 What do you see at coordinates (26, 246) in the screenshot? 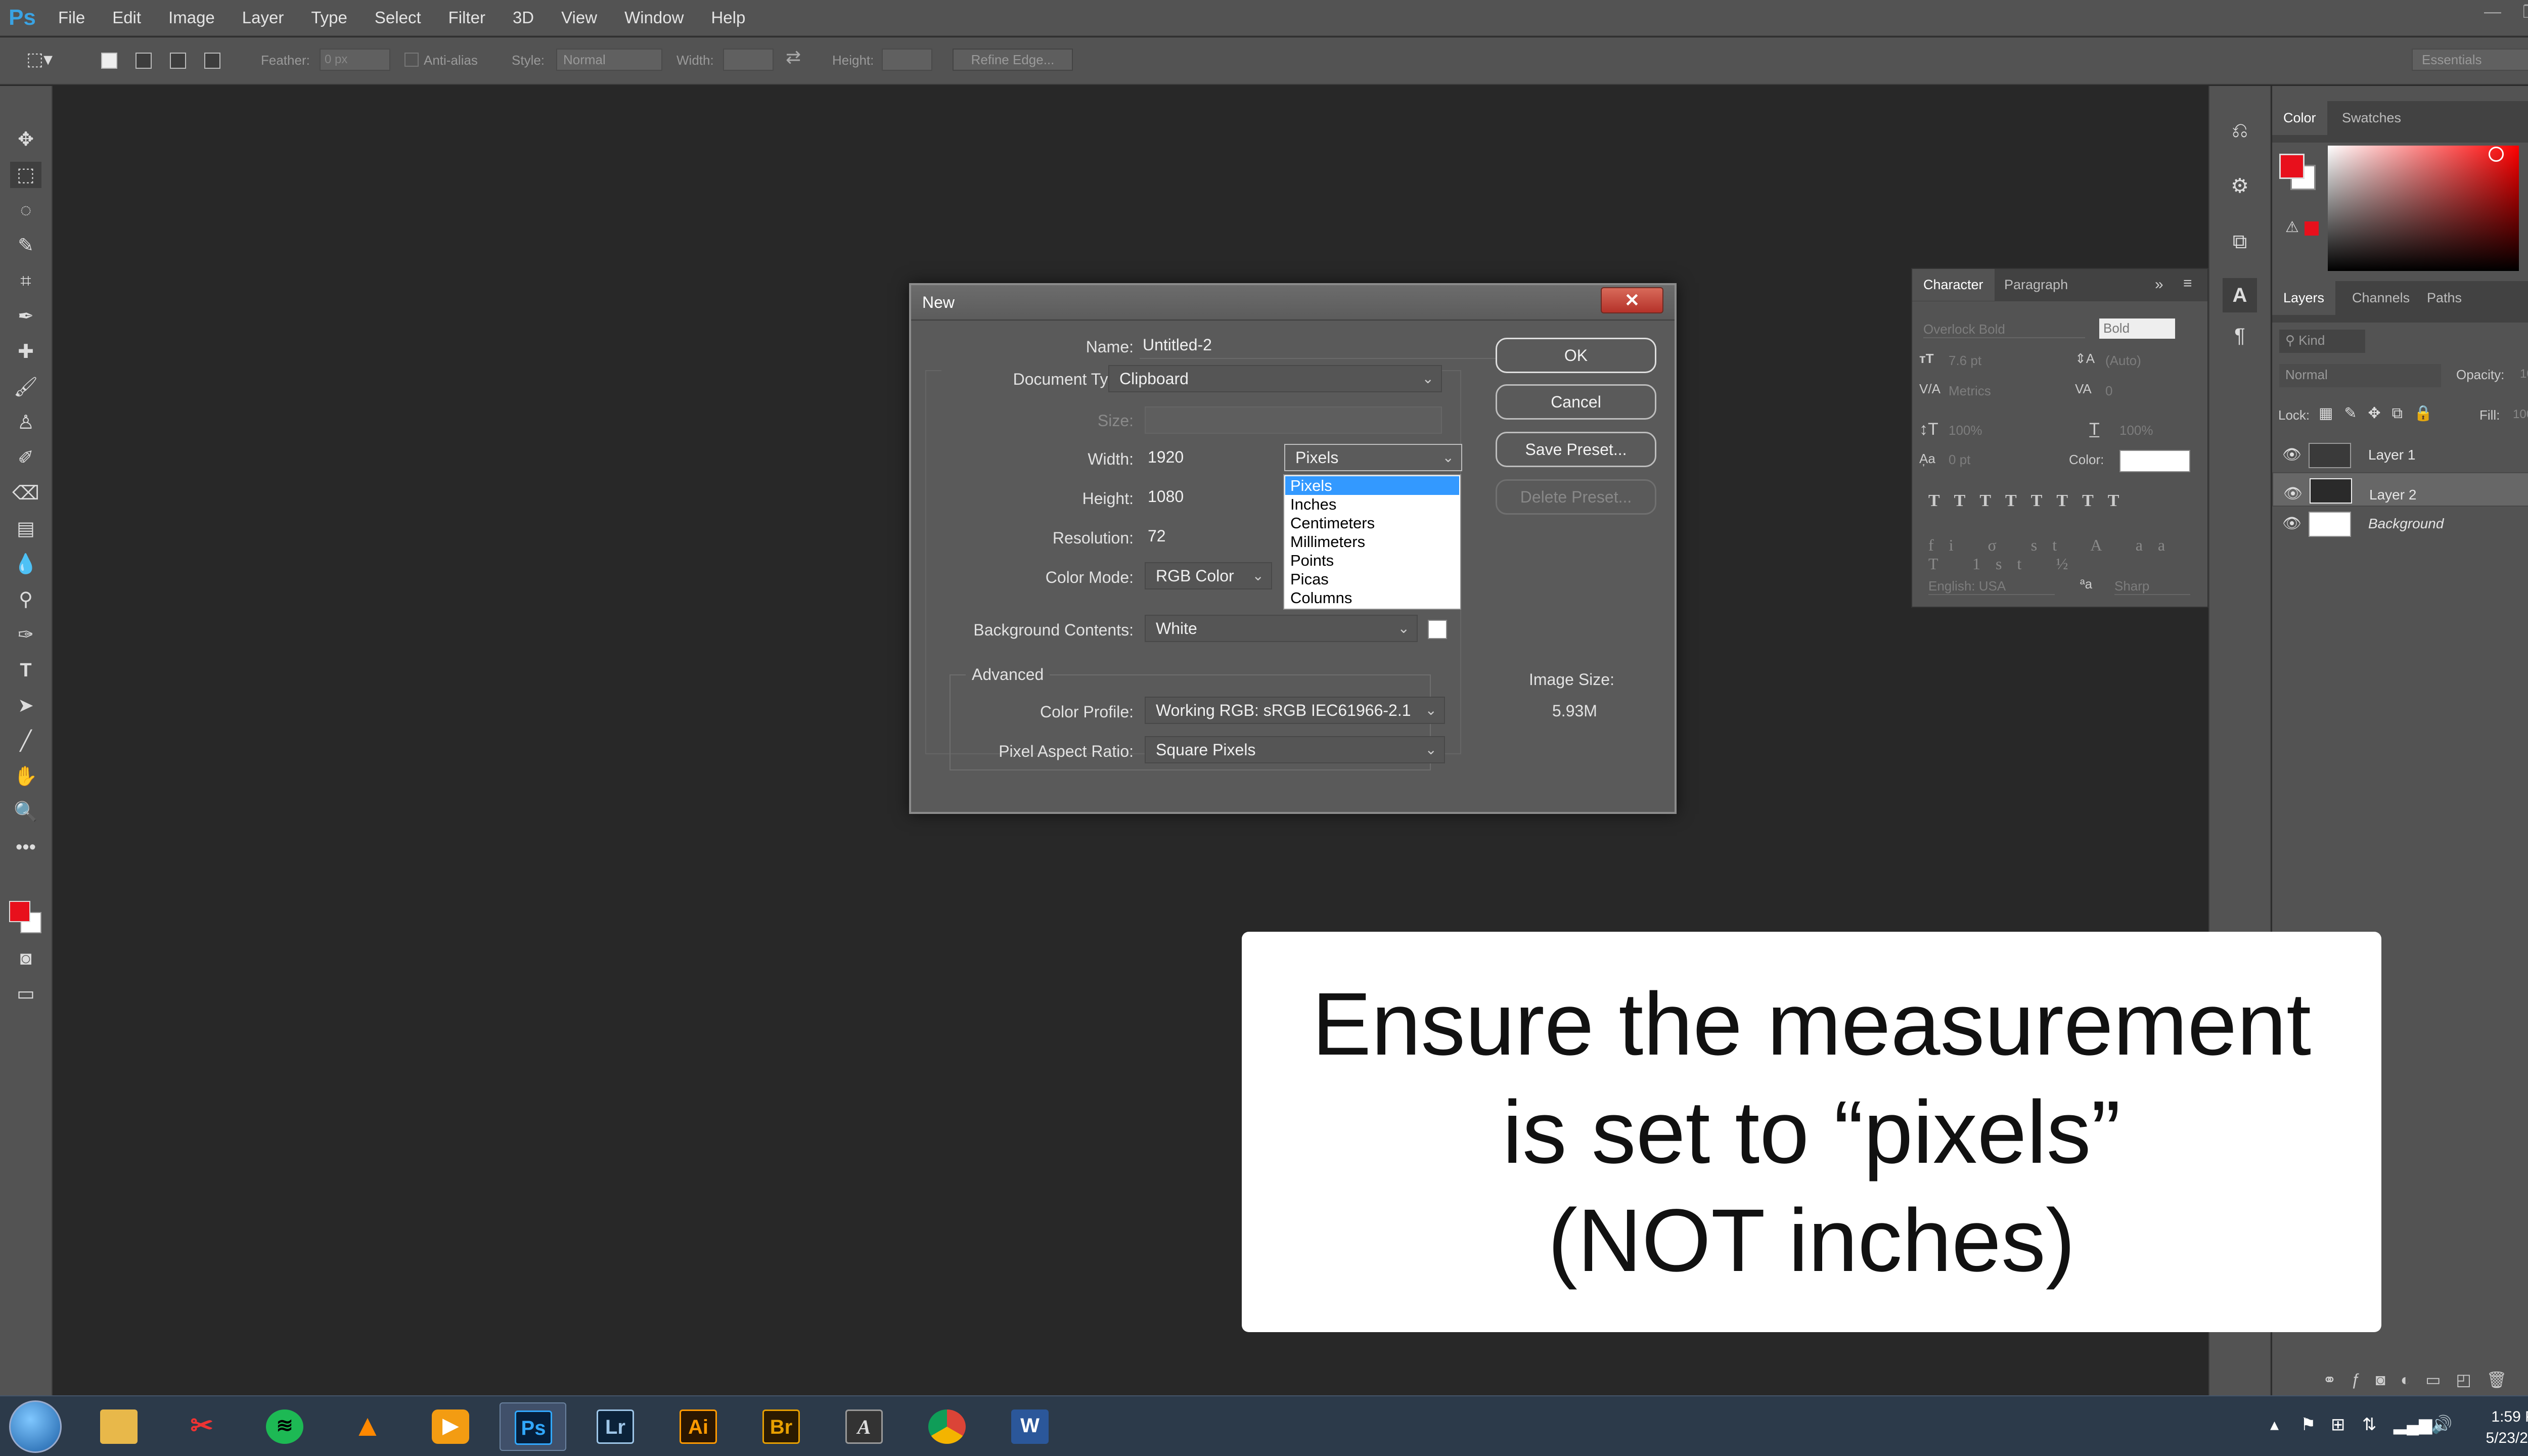
I see `quick-select-tool-icon: ✎` at bounding box center [26, 246].